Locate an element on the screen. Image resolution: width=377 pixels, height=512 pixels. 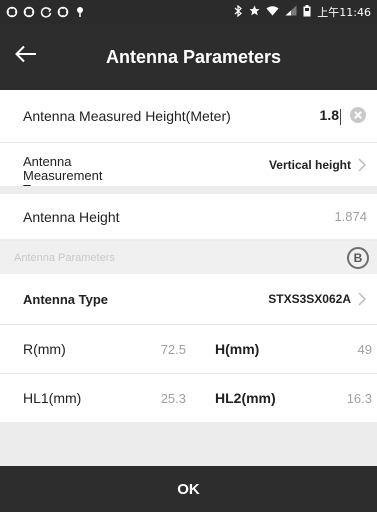
sync-icon is located at coordinates (46, 12).